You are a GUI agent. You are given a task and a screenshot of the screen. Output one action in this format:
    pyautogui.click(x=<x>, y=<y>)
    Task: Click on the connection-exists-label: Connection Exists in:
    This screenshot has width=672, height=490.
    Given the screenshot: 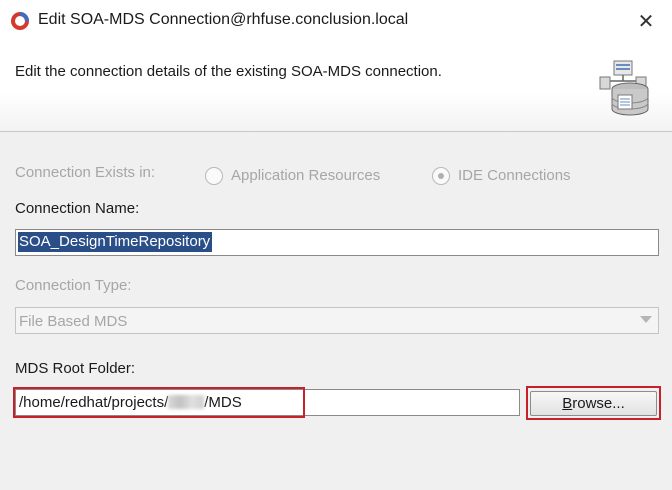 What is the action you would take?
    pyautogui.click(x=85, y=172)
    